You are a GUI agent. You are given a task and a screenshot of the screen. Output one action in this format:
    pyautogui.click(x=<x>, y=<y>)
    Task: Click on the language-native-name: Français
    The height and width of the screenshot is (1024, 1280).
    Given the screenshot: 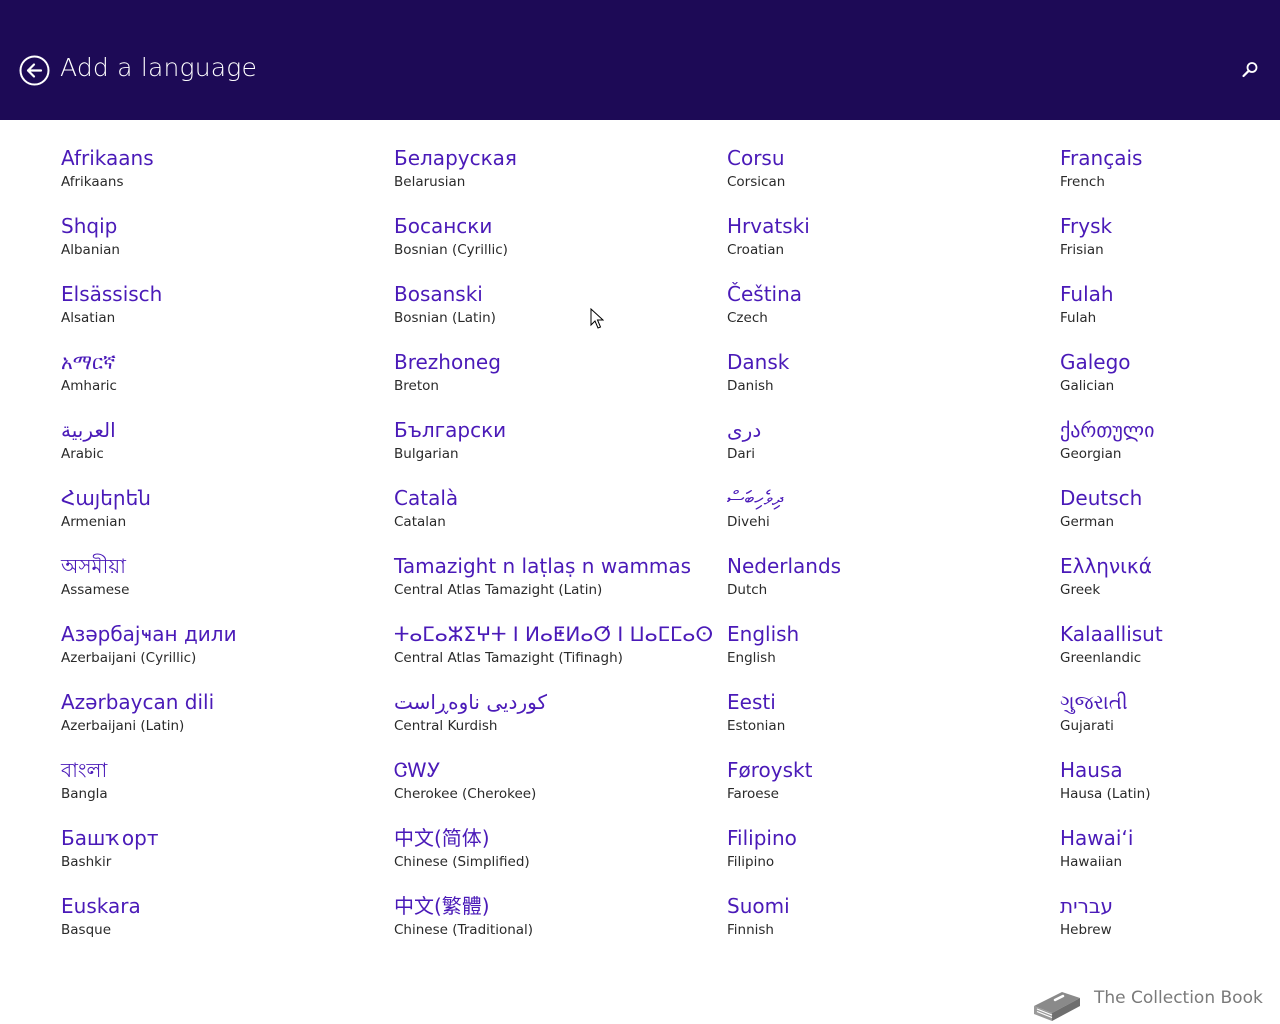 What is the action you would take?
    pyautogui.click(x=1101, y=158)
    